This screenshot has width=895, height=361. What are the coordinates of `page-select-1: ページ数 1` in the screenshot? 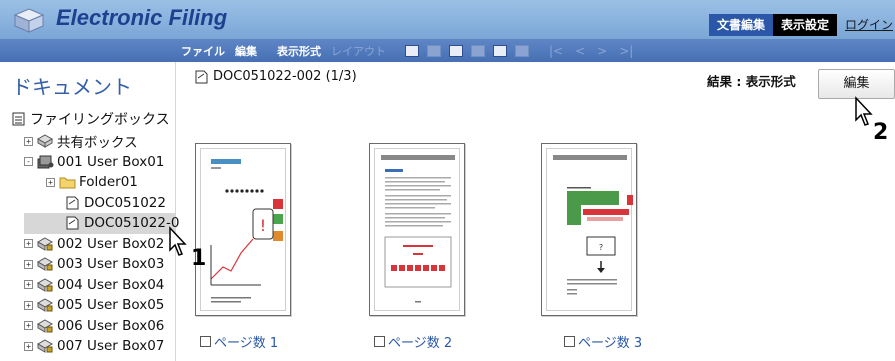 It's located at (239, 341).